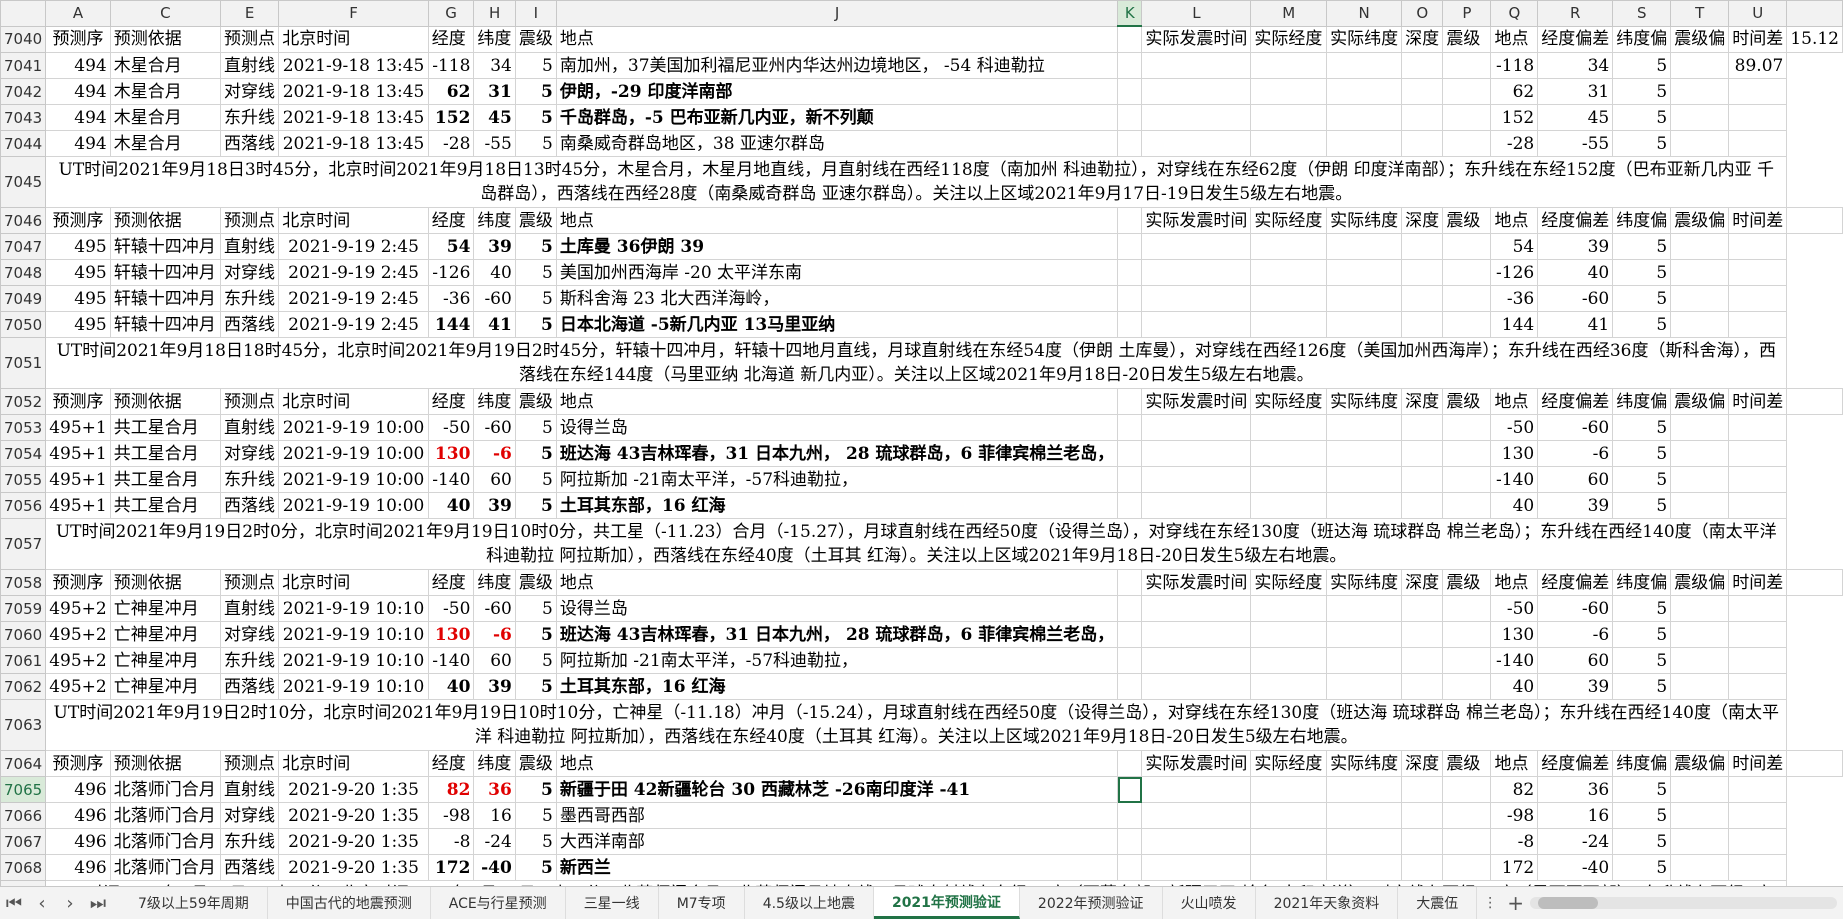 This screenshot has height=919, width=1843. I want to click on column-header: J, so click(837, 13).